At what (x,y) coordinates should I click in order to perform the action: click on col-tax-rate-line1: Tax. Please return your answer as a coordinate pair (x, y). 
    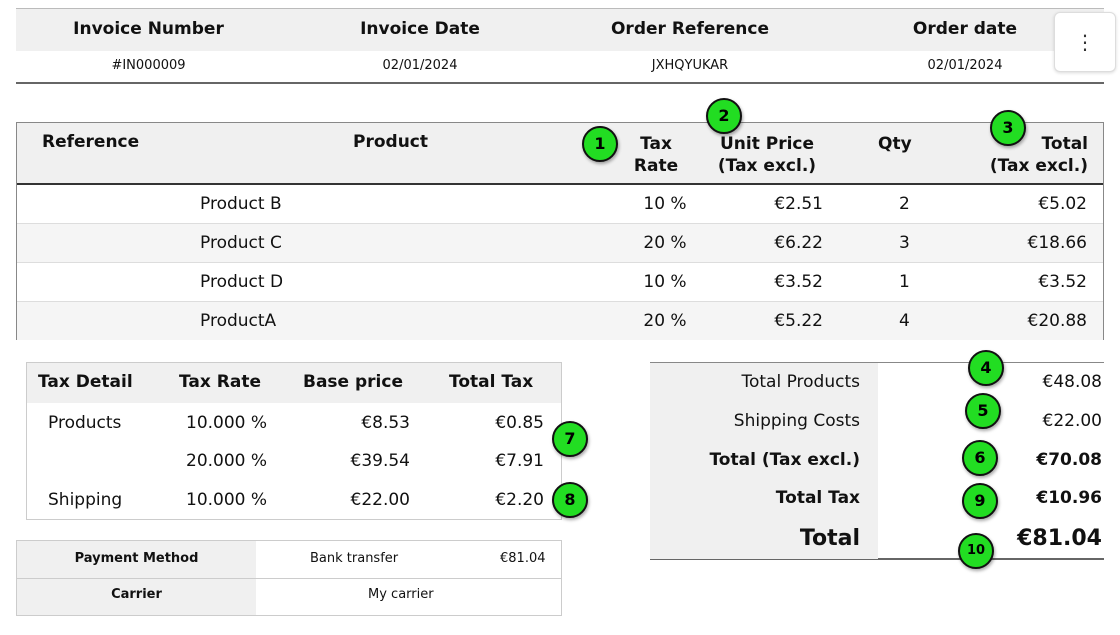
    Looking at the image, I should click on (656, 144).